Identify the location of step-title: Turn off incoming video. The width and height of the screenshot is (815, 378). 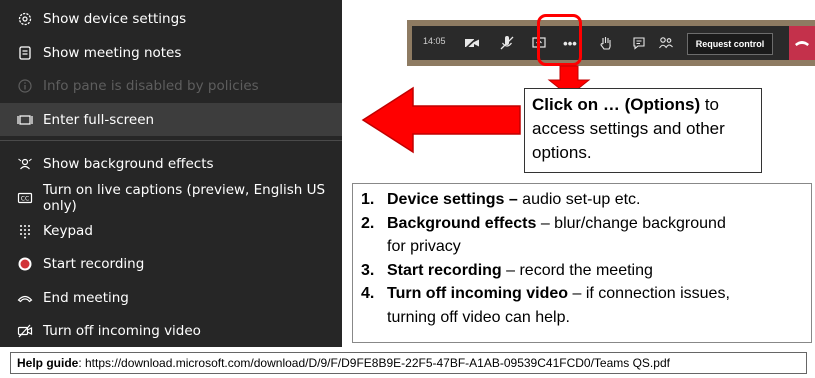
(478, 293).